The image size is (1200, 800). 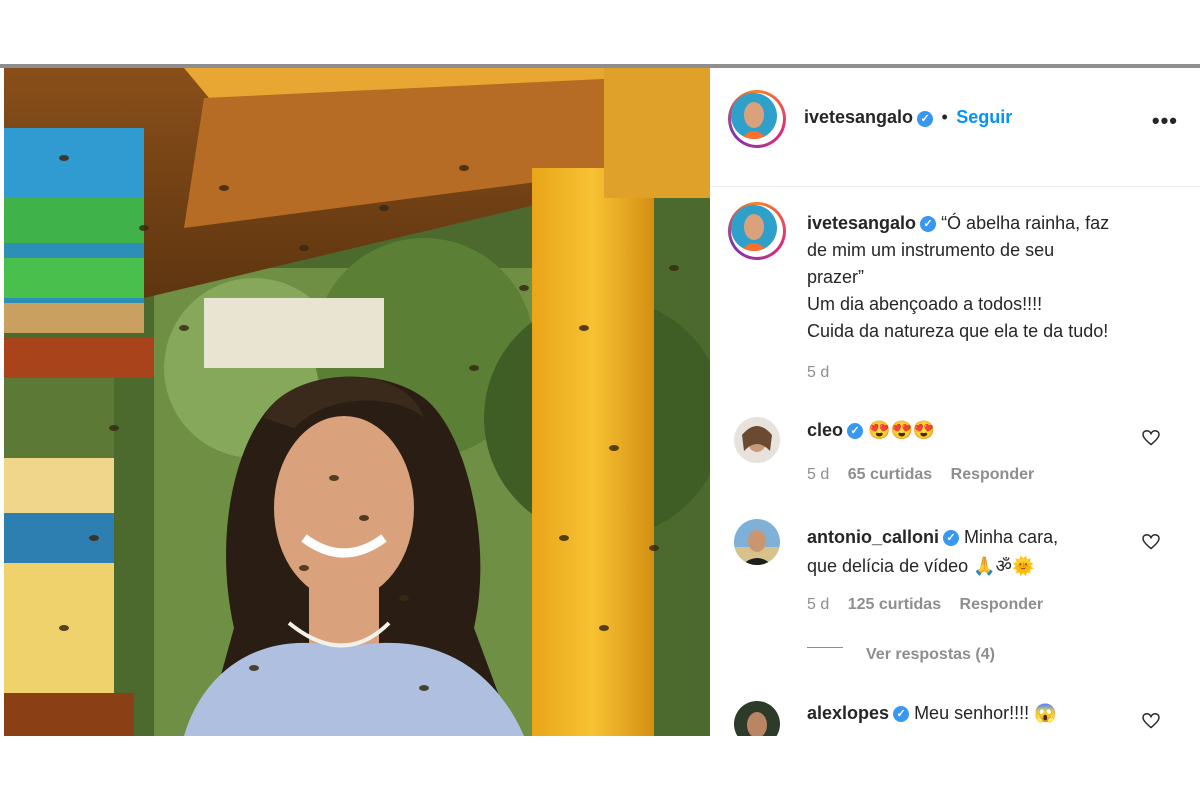 What do you see at coordinates (825, 430) in the screenshot?
I see `comment-username-cleo: cleo` at bounding box center [825, 430].